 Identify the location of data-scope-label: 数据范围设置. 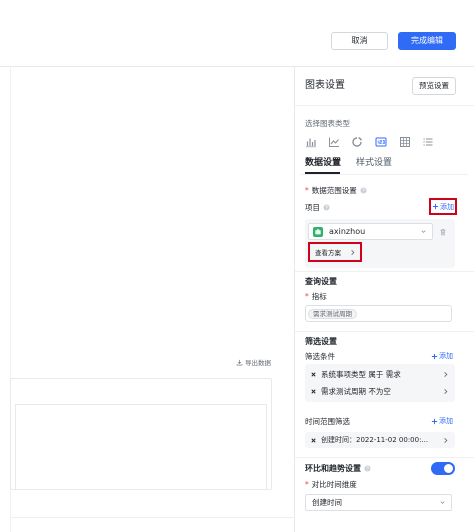
(334, 190).